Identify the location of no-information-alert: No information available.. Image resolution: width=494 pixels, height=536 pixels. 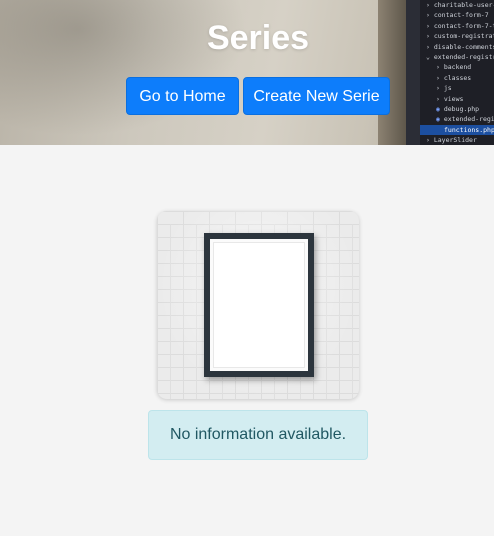
(258, 435).